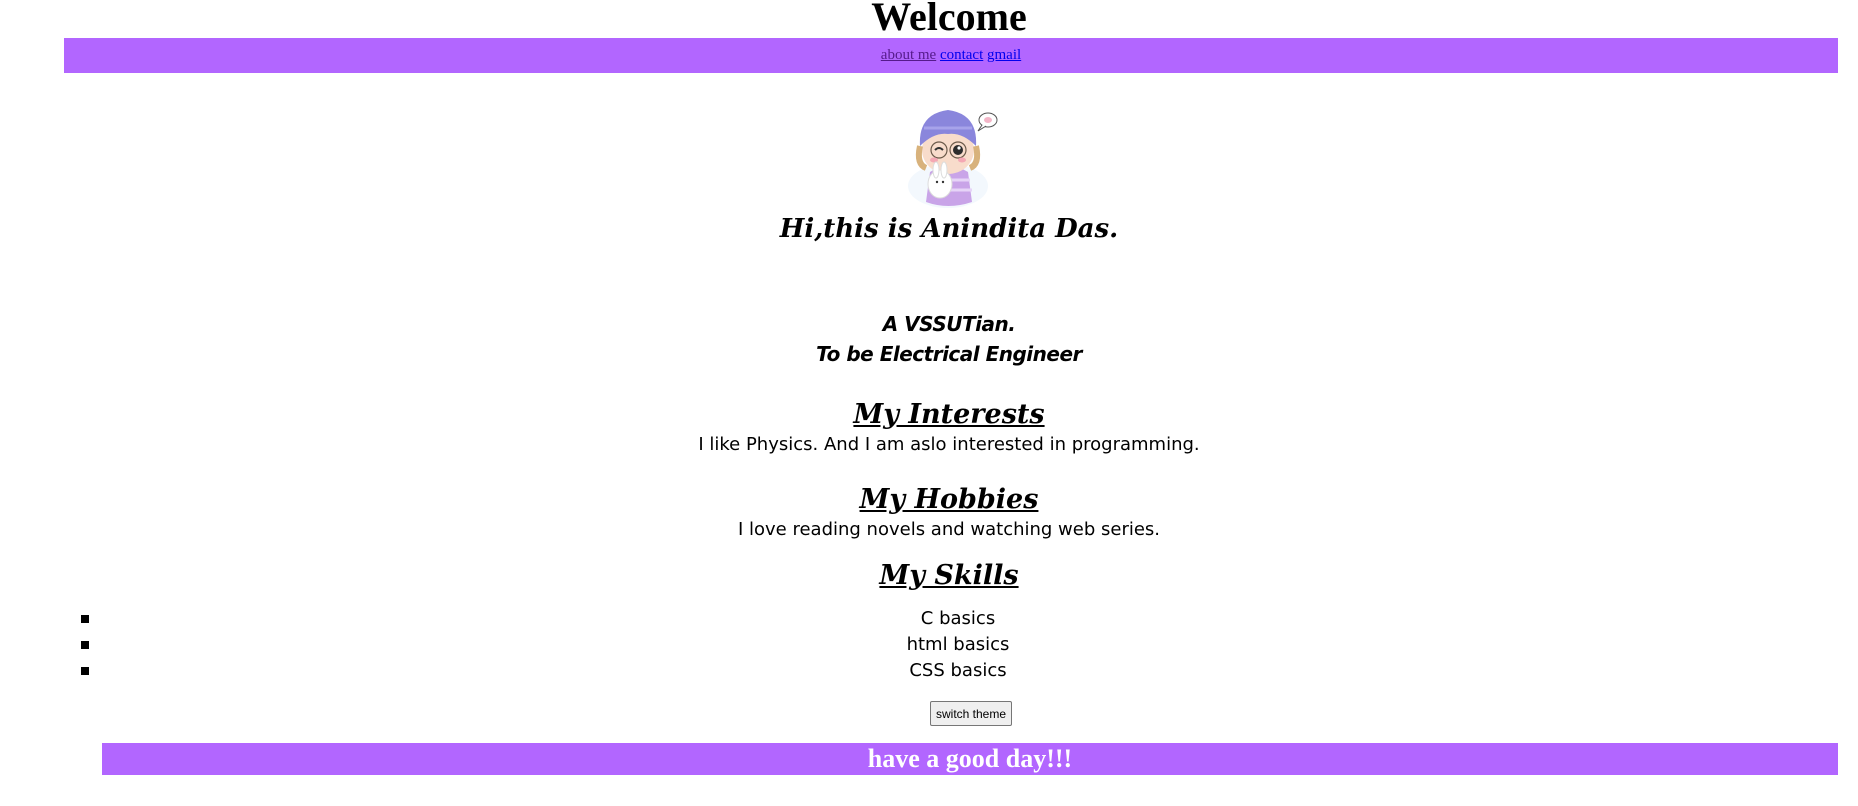 This screenshot has width=1858, height=806. I want to click on skill-label: C basics, so click(958, 618).